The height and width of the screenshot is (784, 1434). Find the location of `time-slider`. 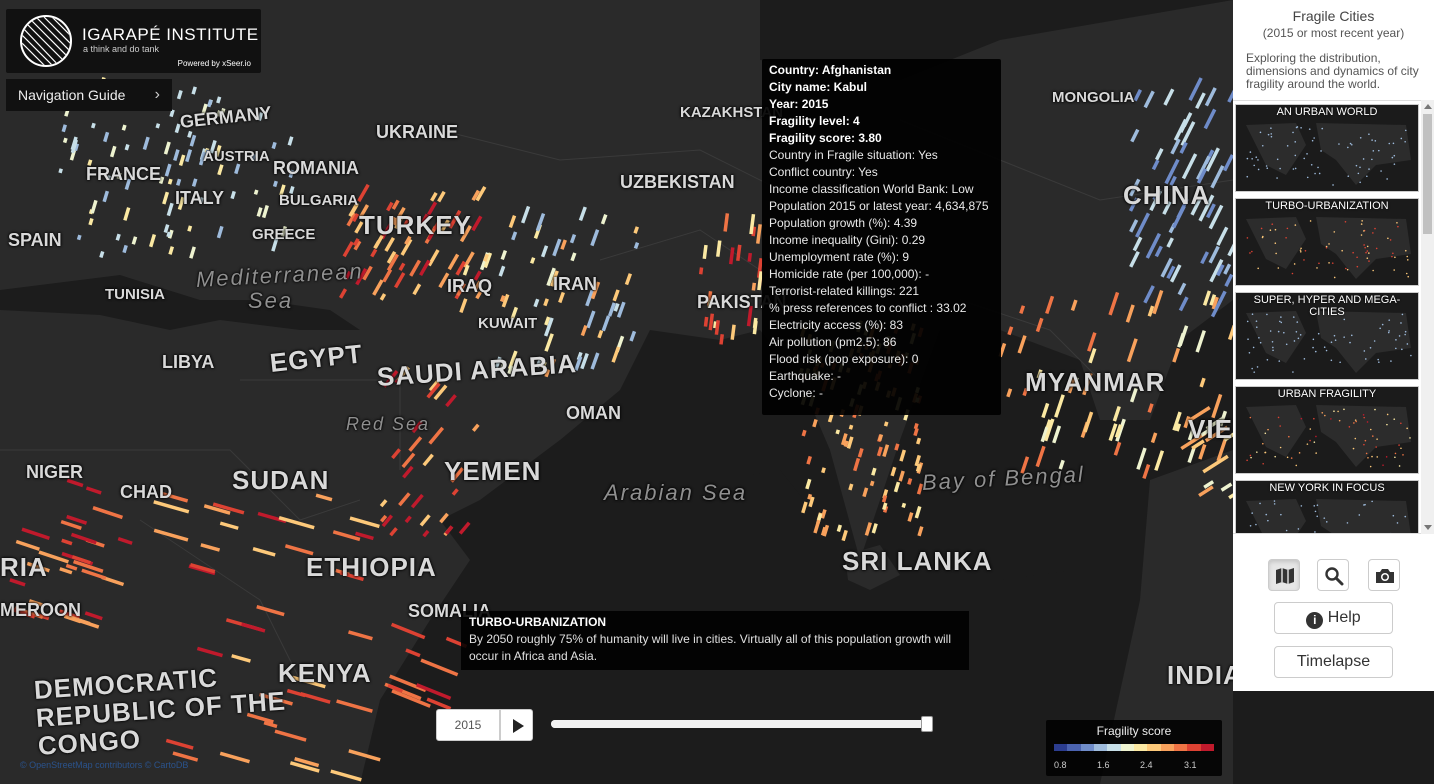

time-slider is located at coordinates (742, 724).